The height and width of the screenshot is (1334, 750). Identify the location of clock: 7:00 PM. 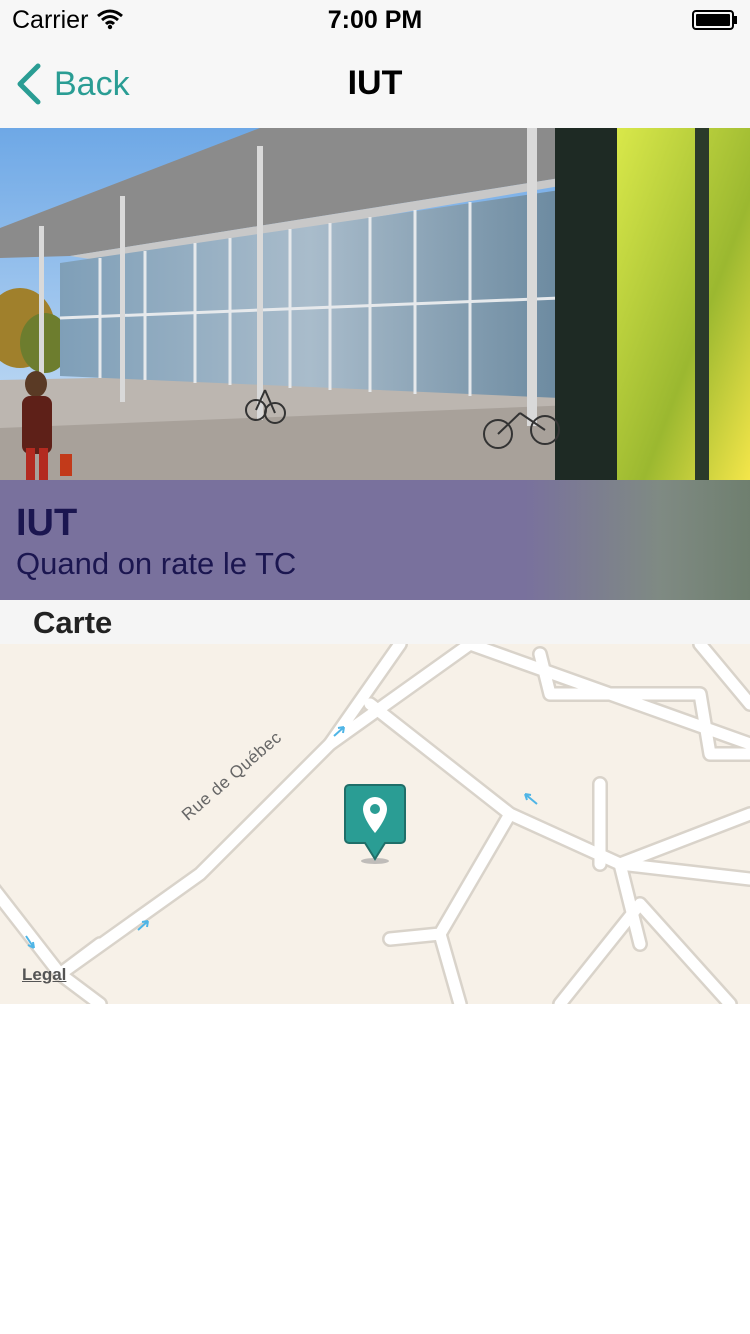
(375, 20).